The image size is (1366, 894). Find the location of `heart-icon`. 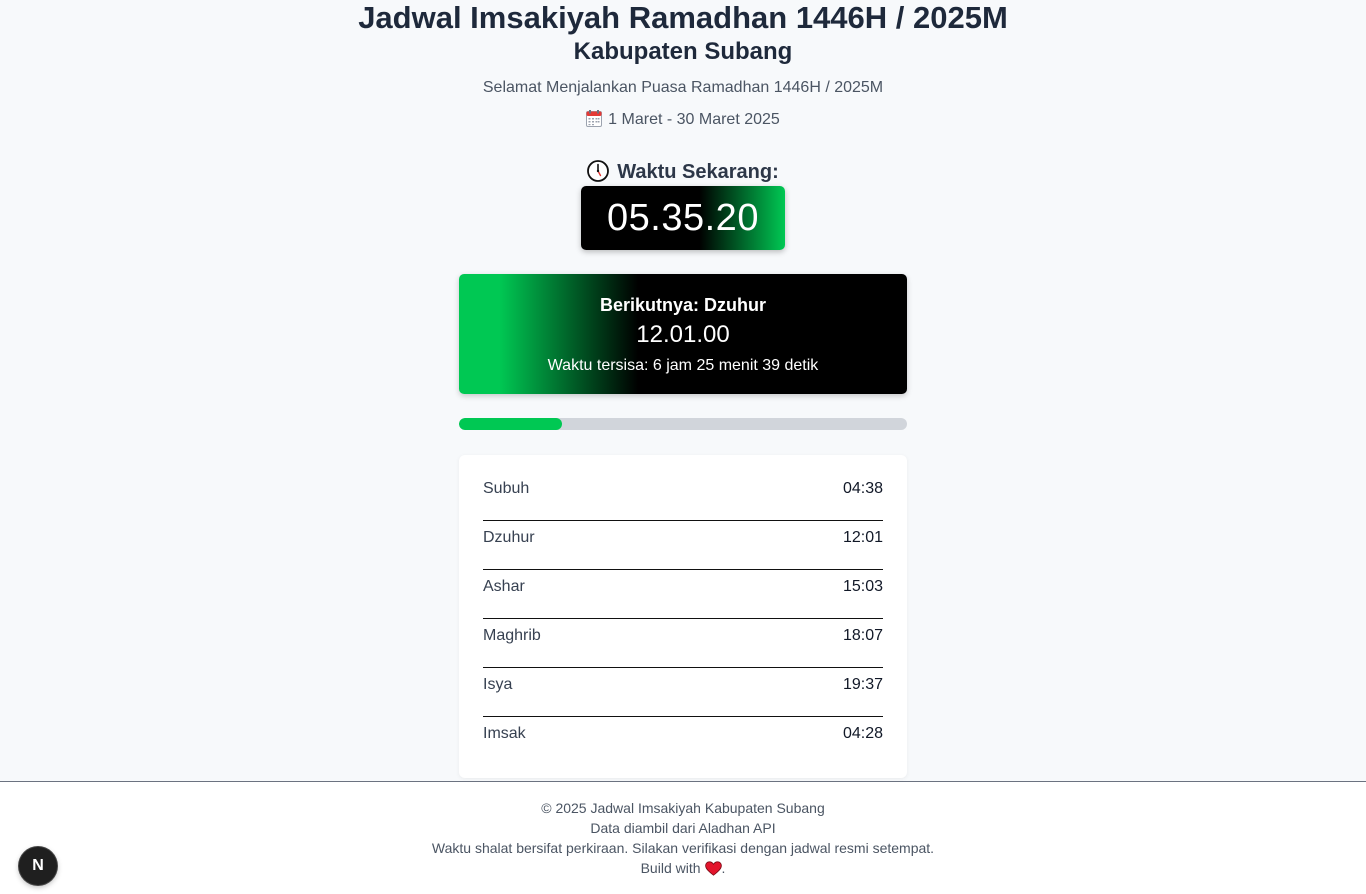

heart-icon is located at coordinates (713, 868).